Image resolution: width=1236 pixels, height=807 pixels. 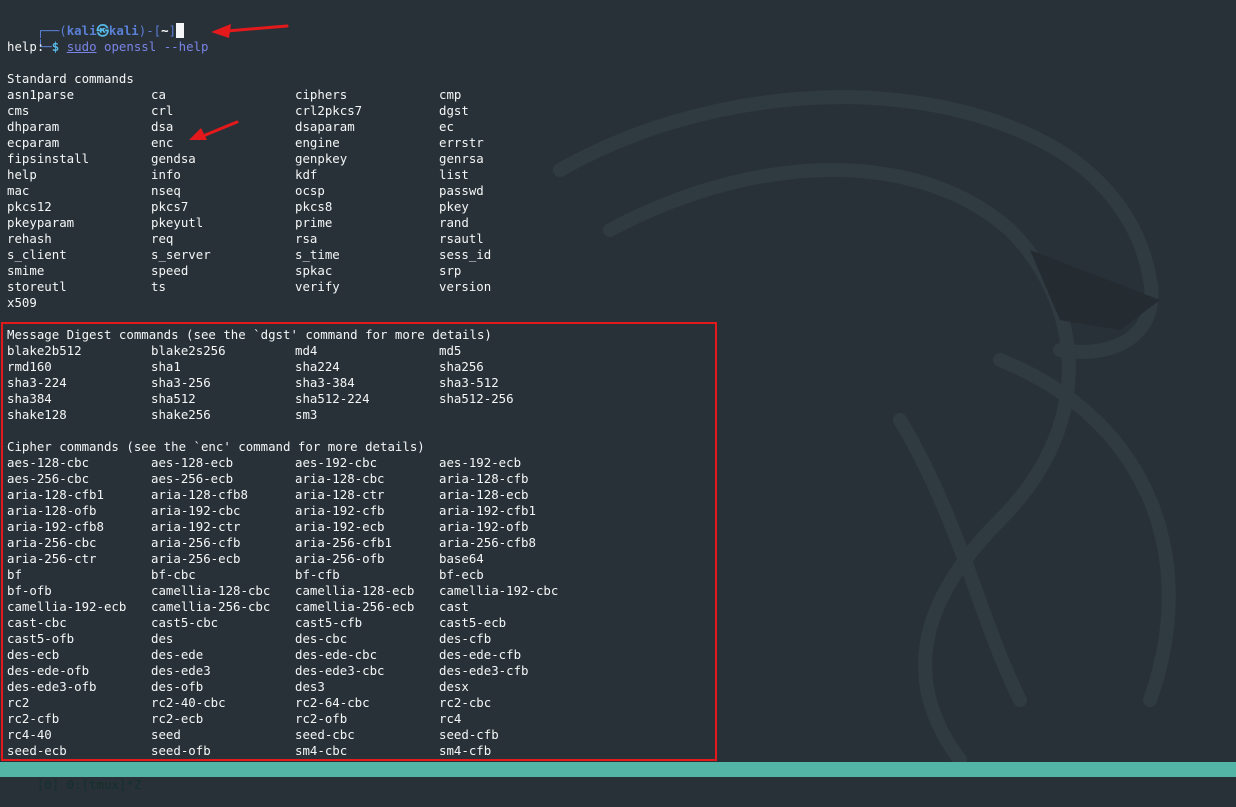 I want to click on command-name: s_time, so click(x=317, y=254).